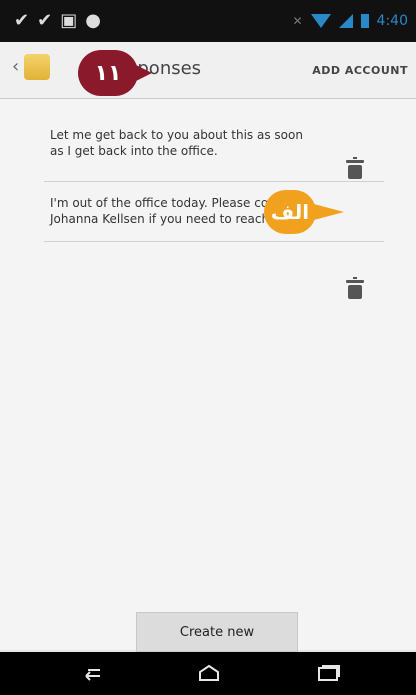  I want to click on status-right-icons: ✕ 4:40, so click(350, 21).